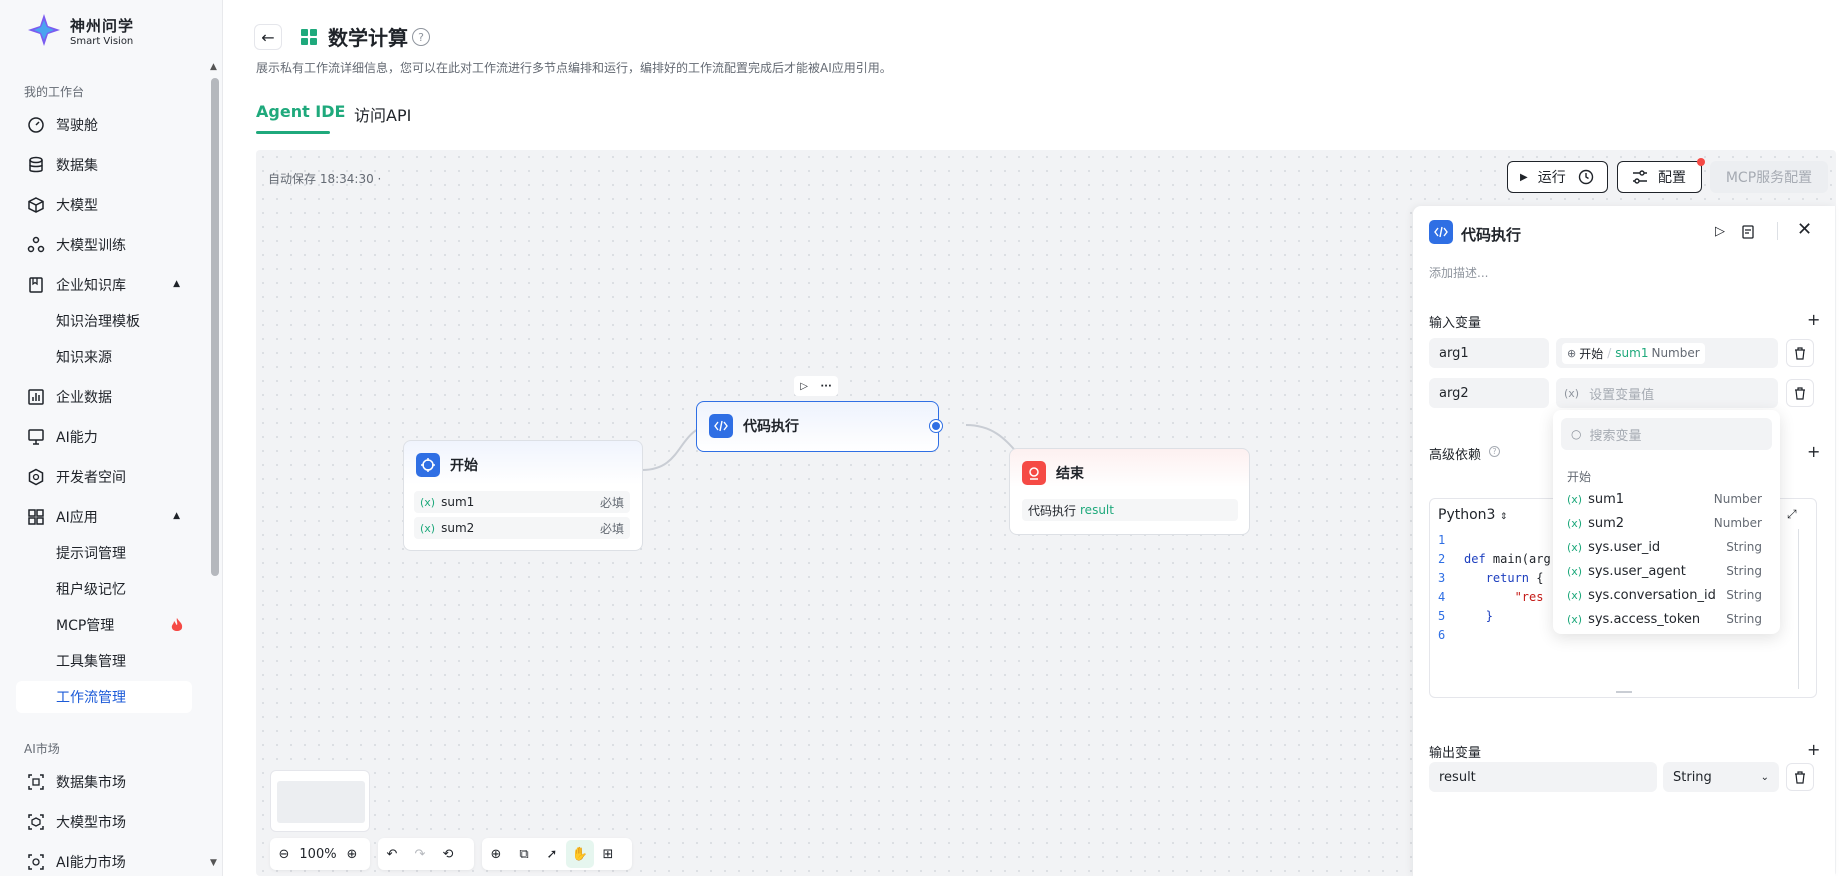  I want to click on zoom-toolbar: ⊖ 100% ⊕, so click(320, 854).